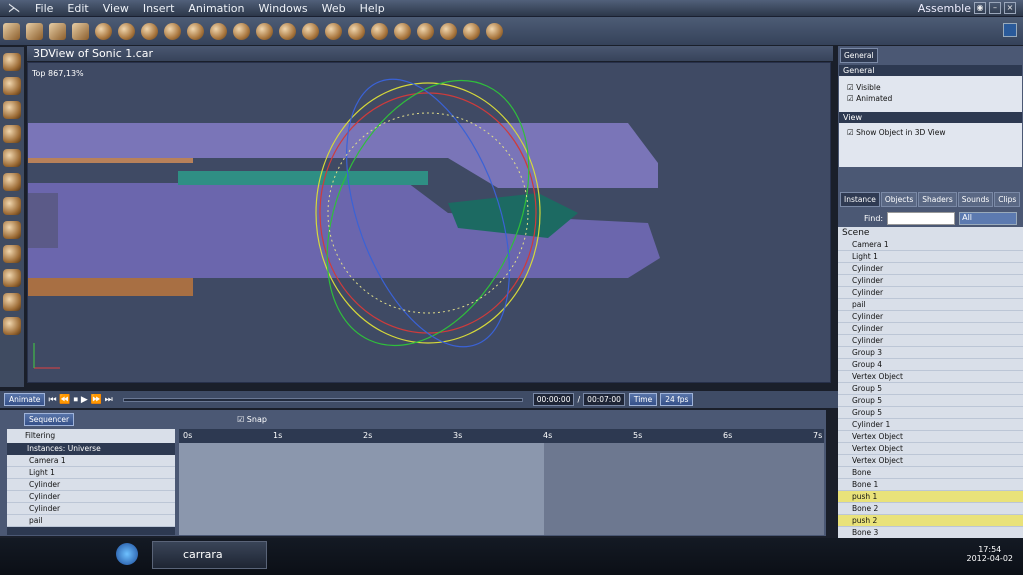  What do you see at coordinates (930, 497) in the screenshot?
I see `list-item: push 1` at bounding box center [930, 497].